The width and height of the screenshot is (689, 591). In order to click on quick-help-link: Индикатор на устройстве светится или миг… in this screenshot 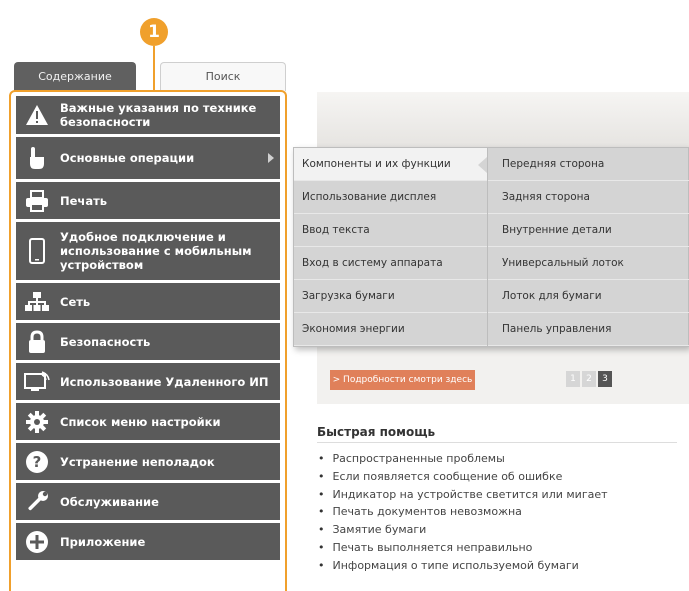, I will do `click(463, 495)`.